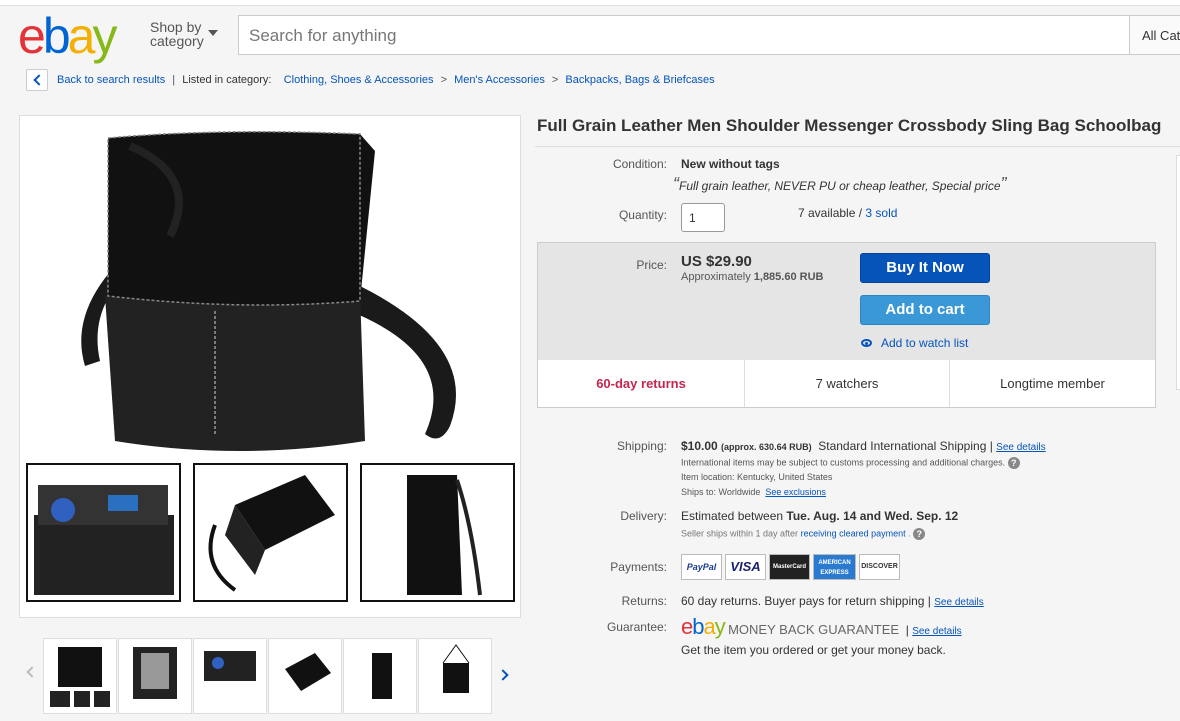  I want to click on shop-by-category-button: Shop by category, so click(177, 34).